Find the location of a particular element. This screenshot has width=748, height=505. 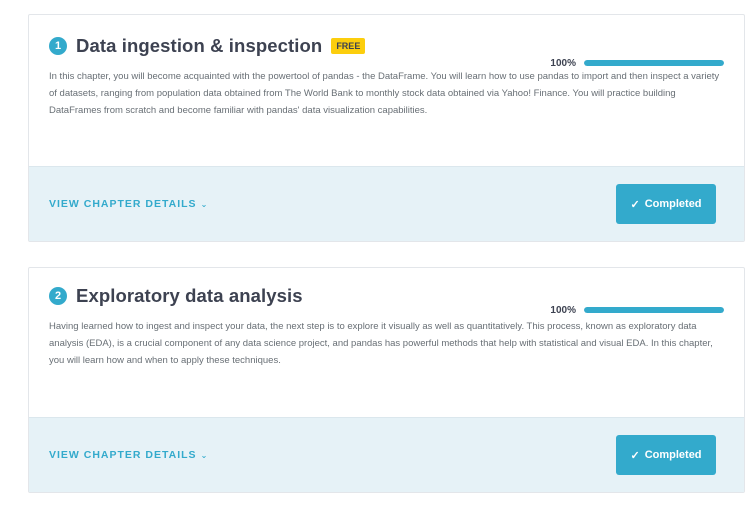

chapter-number-badge: 1 is located at coordinates (58, 46).